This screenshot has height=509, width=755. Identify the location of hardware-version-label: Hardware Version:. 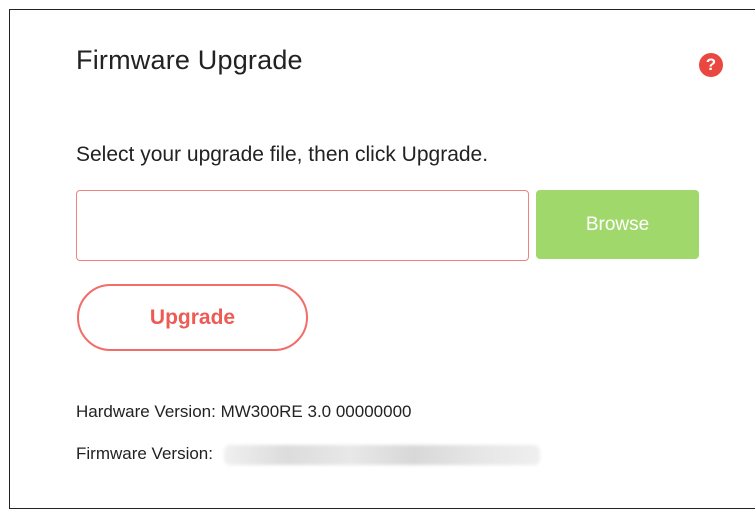
(146, 411).